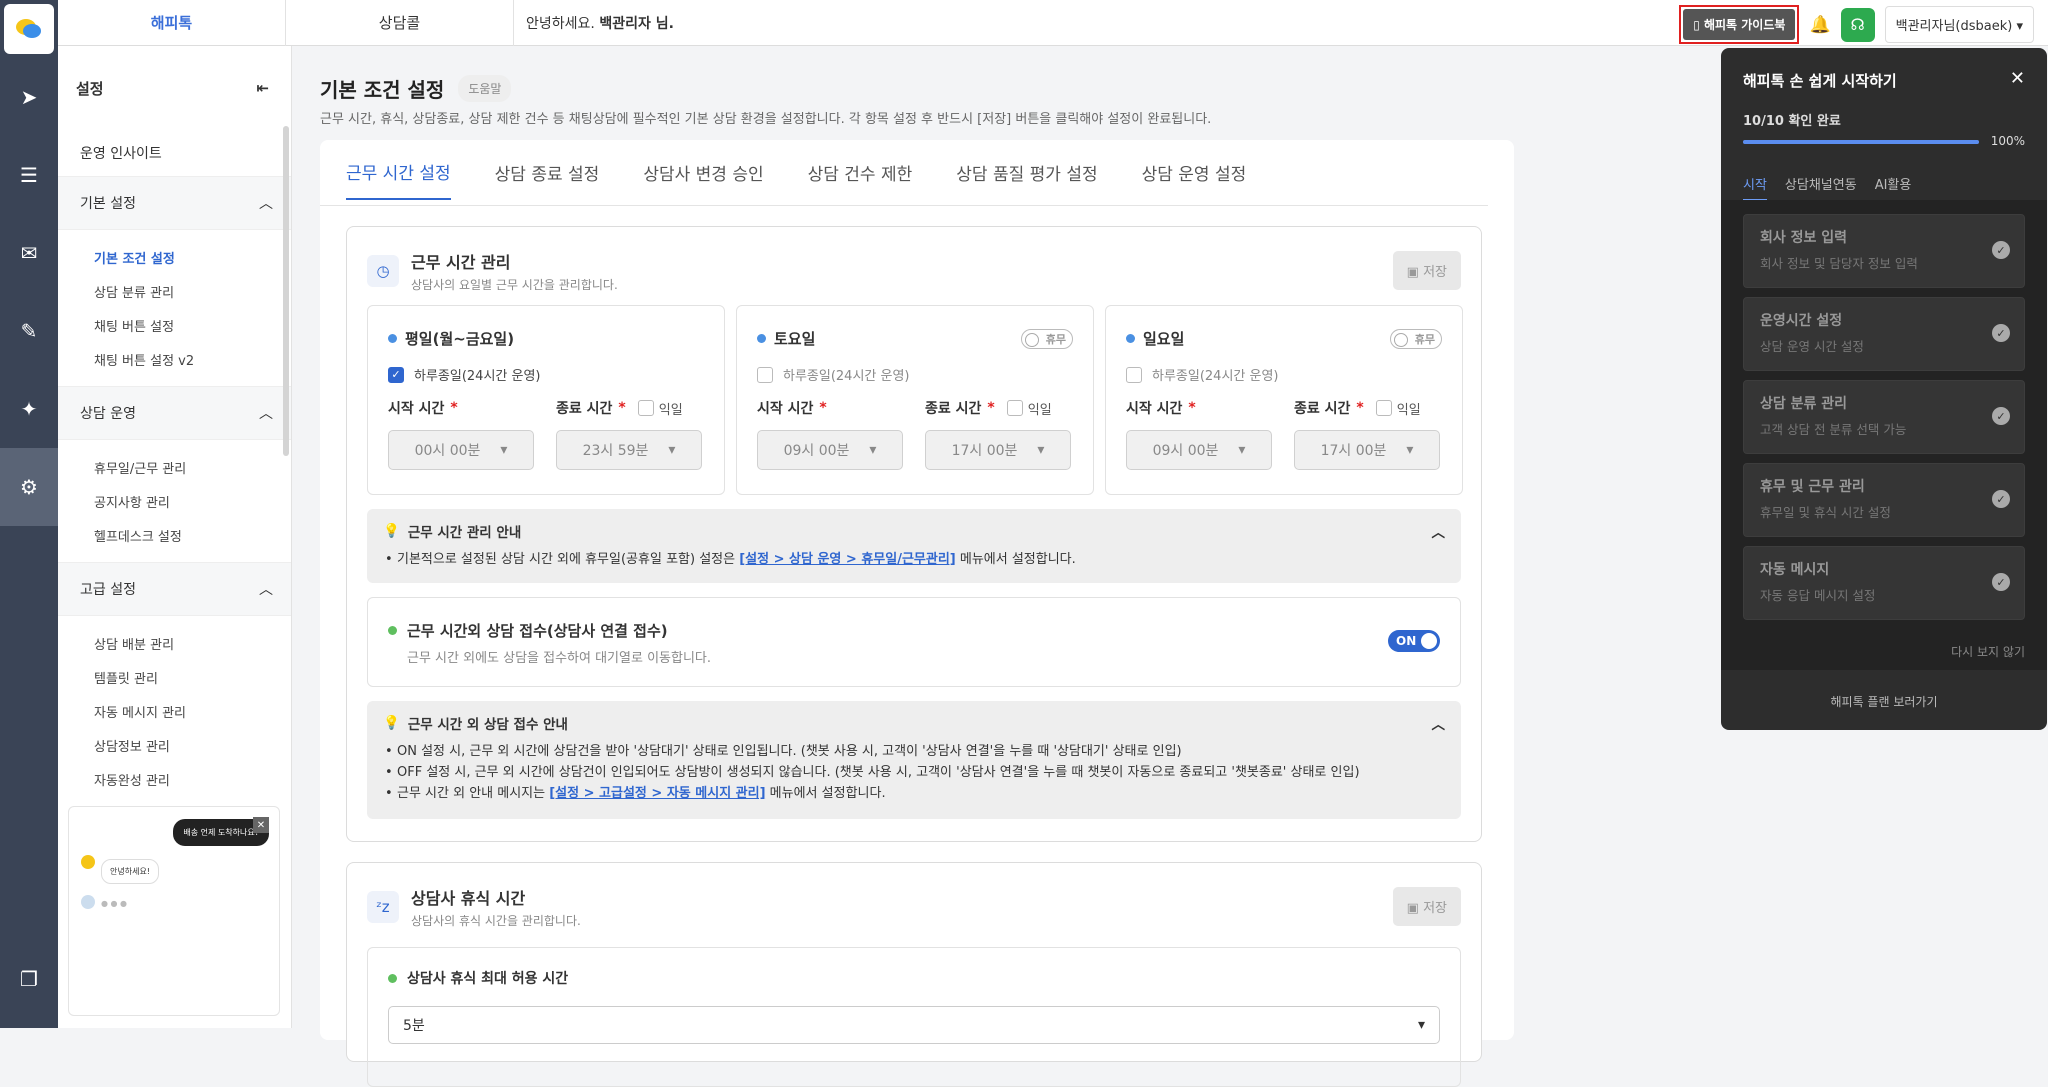  What do you see at coordinates (496, 921) in the screenshot?
I see `section-subtitle: 상담사의 휴식 시간을 관리합니다.` at bounding box center [496, 921].